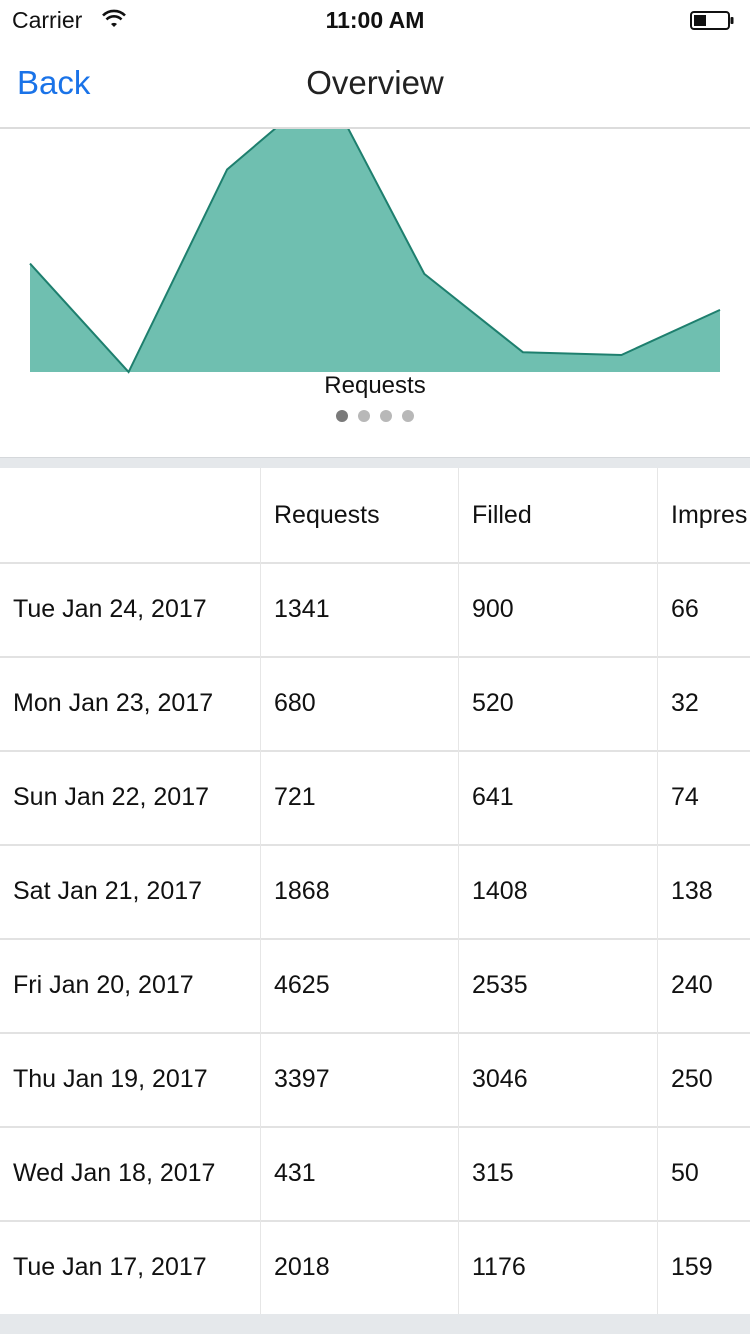 This screenshot has height=1334, width=750. I want to click on table-cell: 900, so click(558, 609).